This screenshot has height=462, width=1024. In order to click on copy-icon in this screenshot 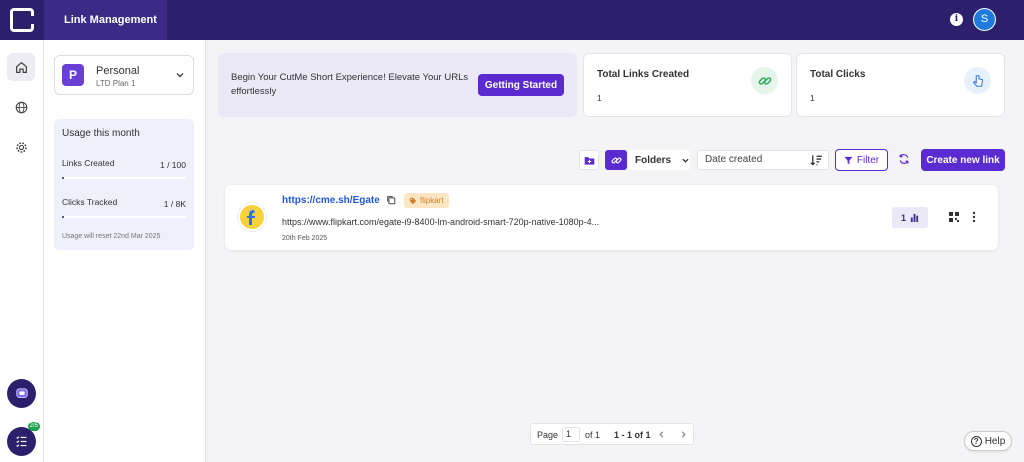, I will do `click(391, 200)`.